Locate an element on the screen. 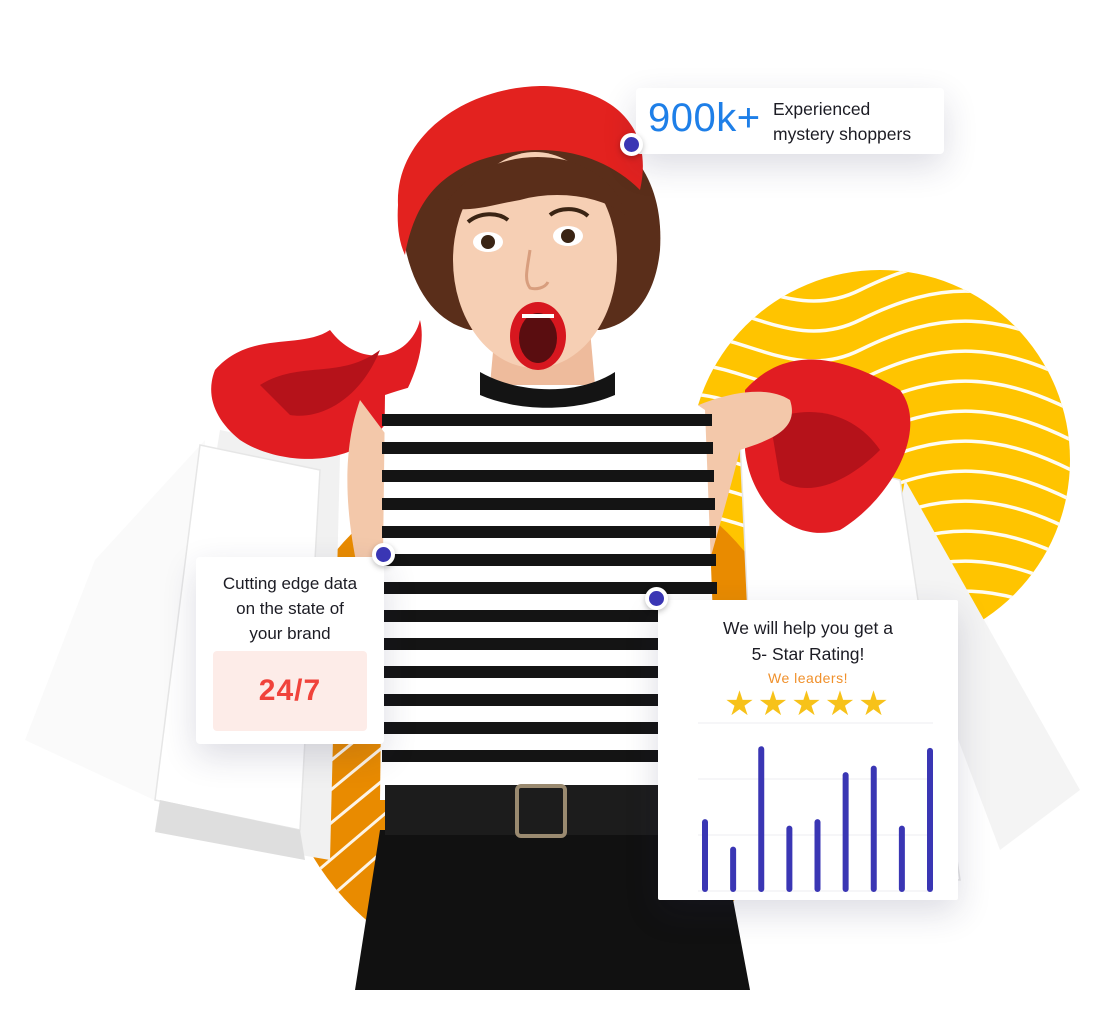 The height and width of the screenshot is (1025, 1105). shoppers-label-line-1: Experienced is located at coordinates (822, 109).